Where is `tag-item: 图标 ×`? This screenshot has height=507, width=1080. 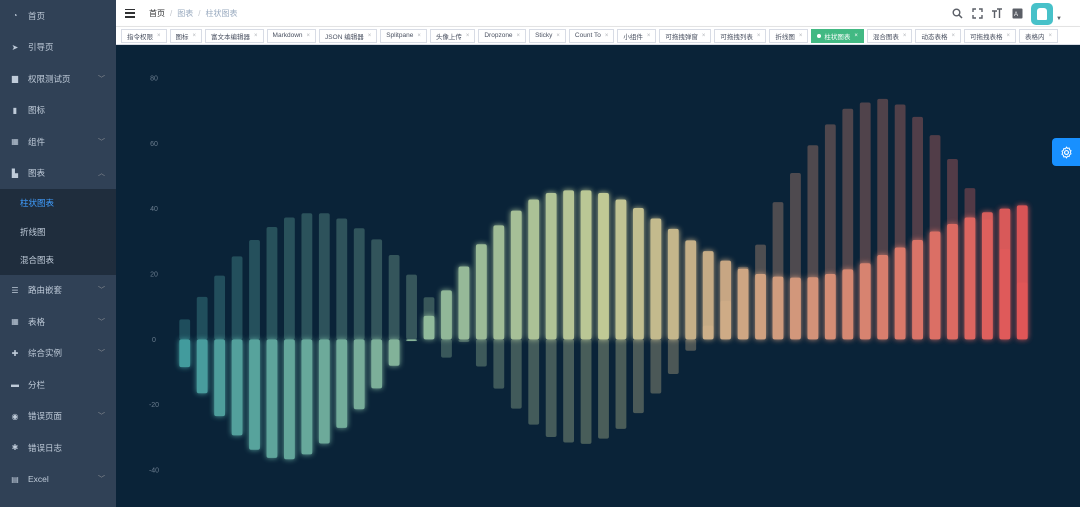
tag-item: 图标 × is located at coordinates (186, 35).